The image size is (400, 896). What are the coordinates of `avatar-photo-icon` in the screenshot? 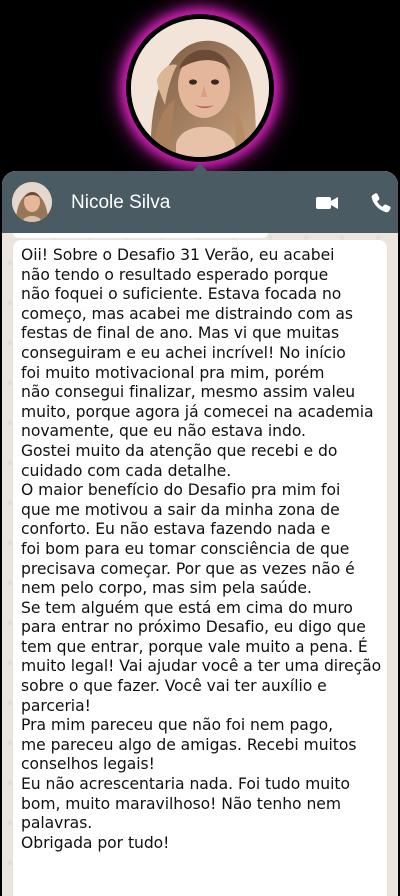 It's located at (32, 202).